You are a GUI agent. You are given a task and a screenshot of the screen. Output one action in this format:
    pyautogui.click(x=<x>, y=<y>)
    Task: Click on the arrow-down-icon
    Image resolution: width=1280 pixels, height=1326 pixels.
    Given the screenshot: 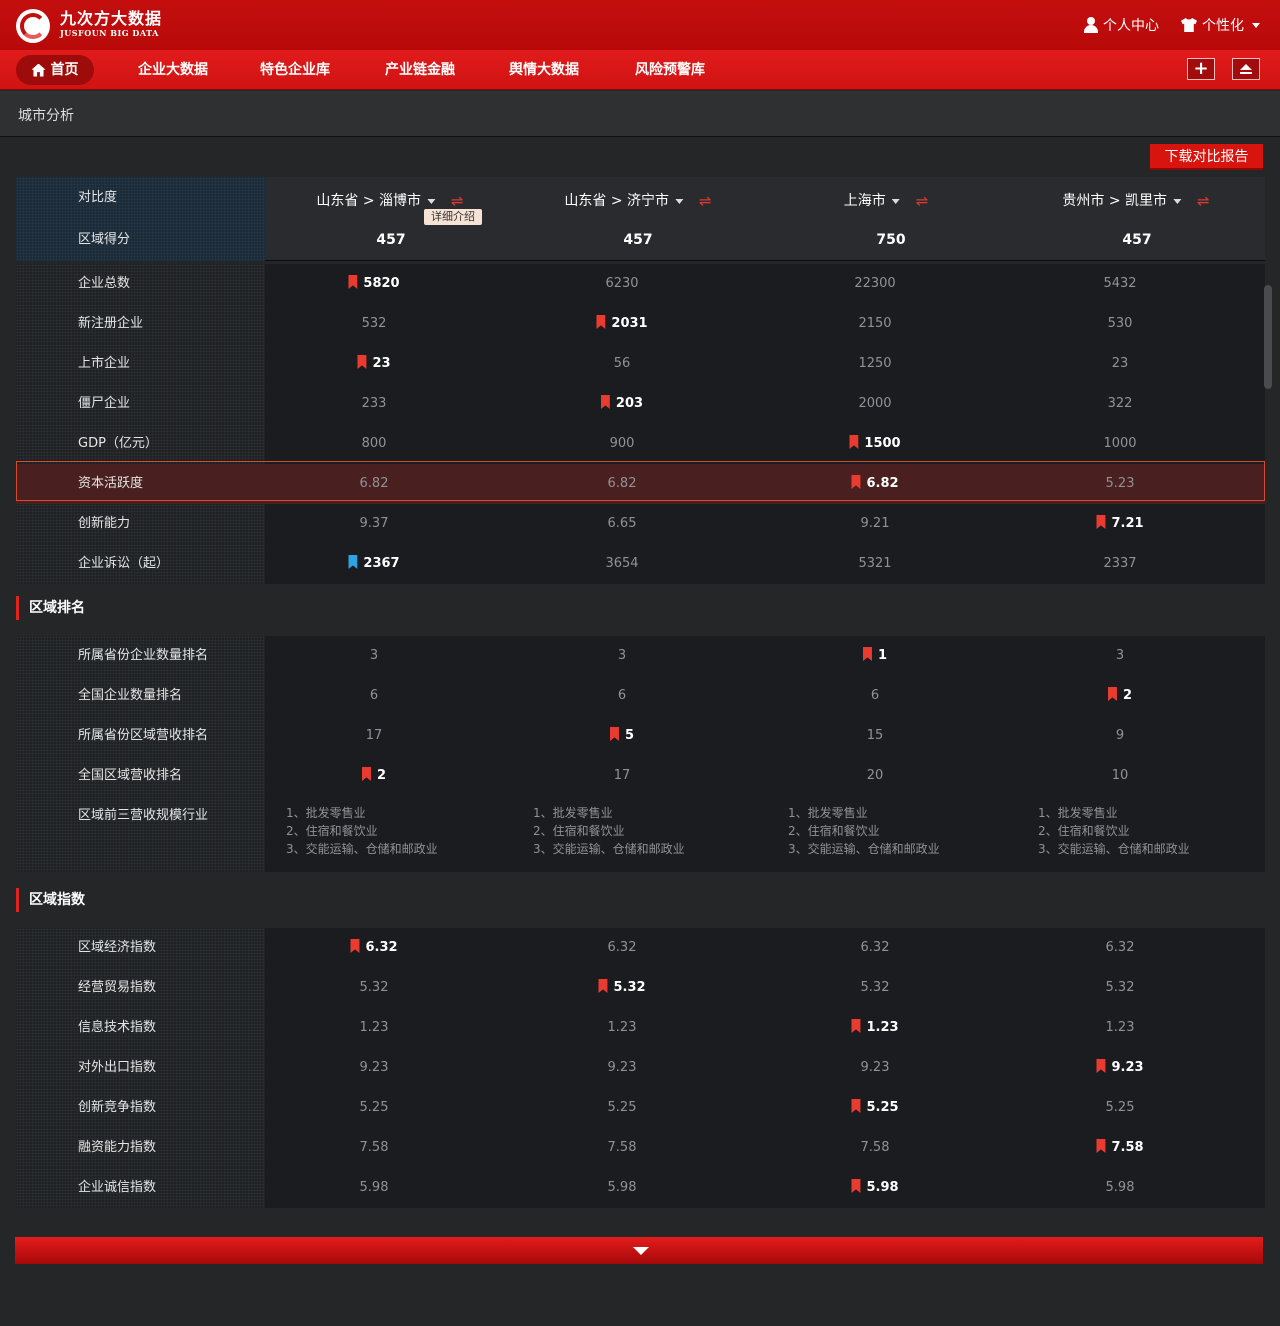 What is the action you would take?
    pyautogui.click(x=641, y=1251)
    